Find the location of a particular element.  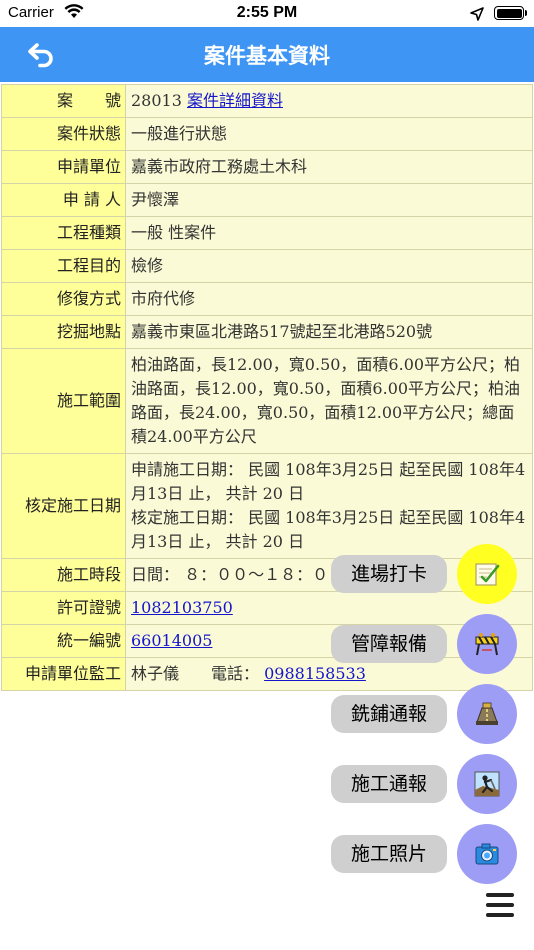

construction-photos-button is located at coordinates (487, 854).